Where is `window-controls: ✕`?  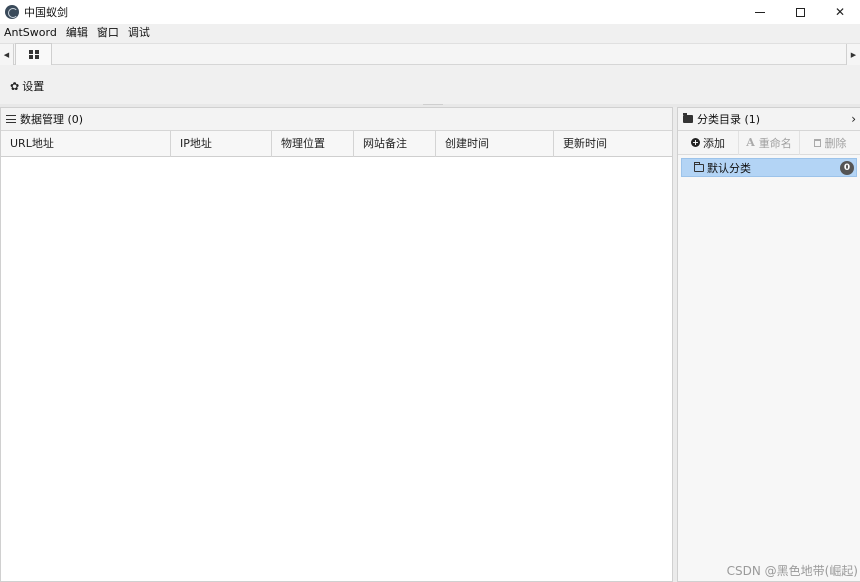
window-controls: ✕ is located at coordinates (800, 12).